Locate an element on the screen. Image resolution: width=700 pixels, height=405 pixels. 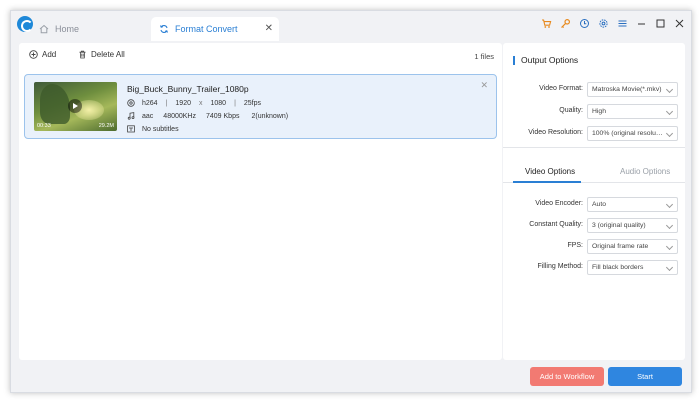
fps-label: FPS: is located at coordinates (575, 245).